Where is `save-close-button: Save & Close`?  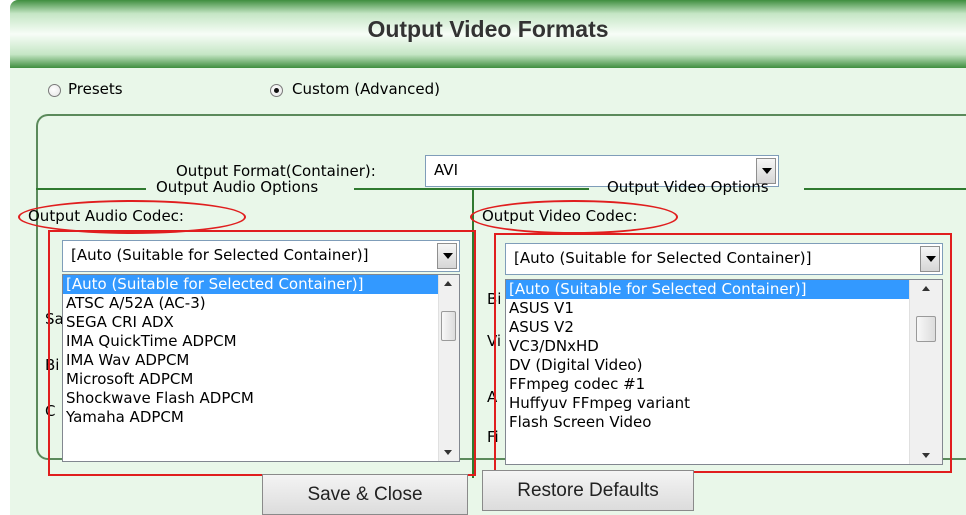
save-close-button: Save & Close is located at coordinates (365, 494).